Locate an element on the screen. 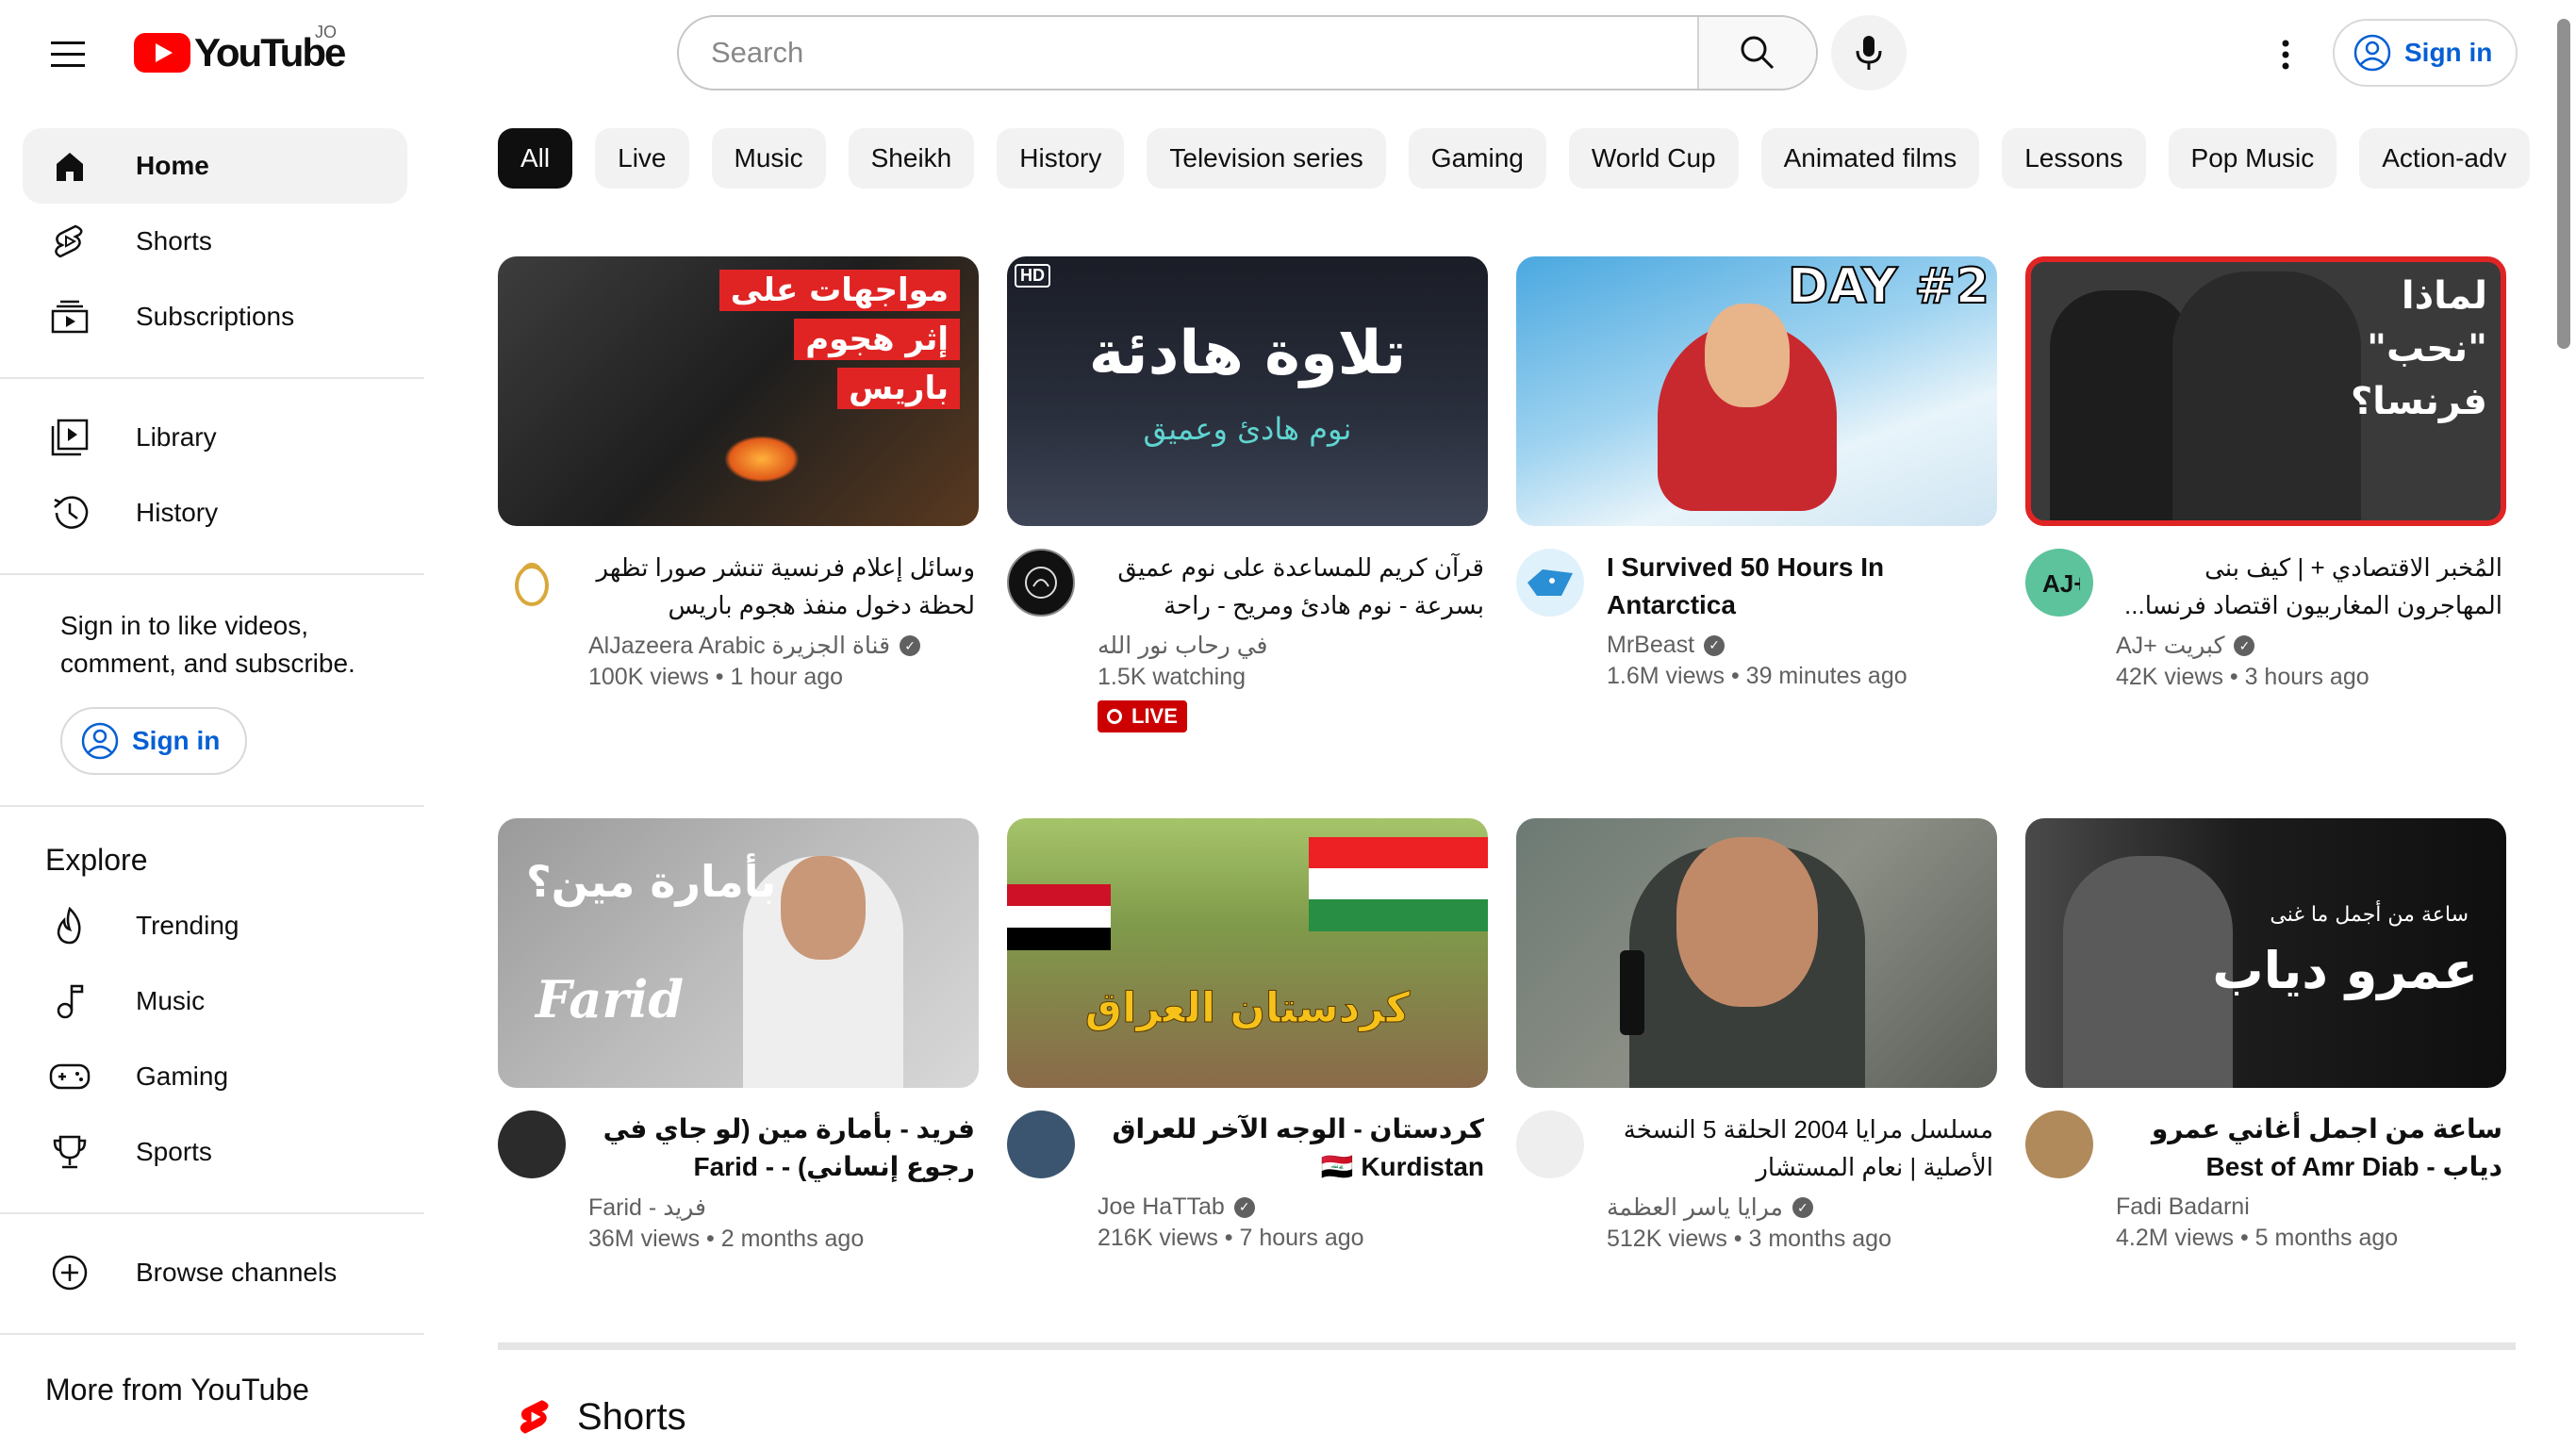 The height and width of the screenshot is (1448, 2576). video-thumbnail: ساعة من أجمل ما غنى عمرو دياب is located at coordinates (2265, 953).